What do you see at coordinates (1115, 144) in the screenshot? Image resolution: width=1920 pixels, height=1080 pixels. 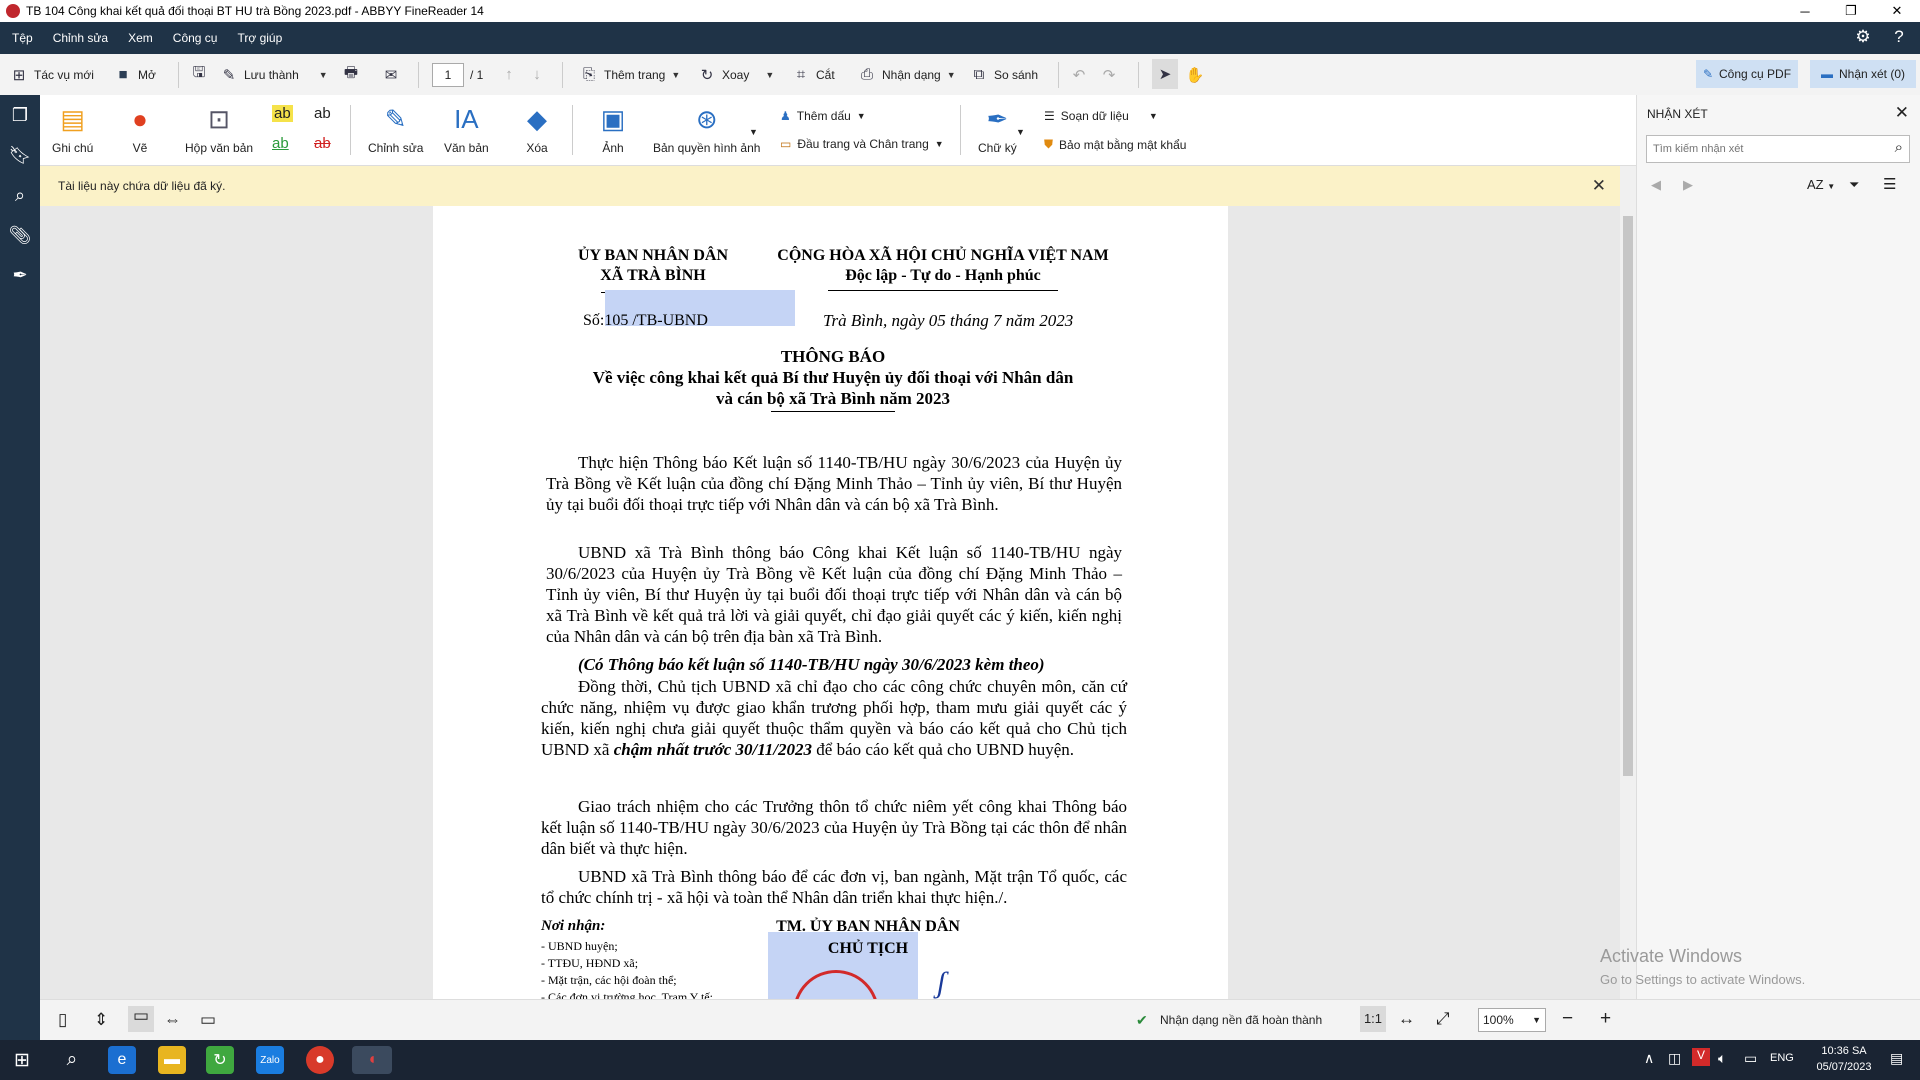 I see `password-protect-button: ⛊ Bảo mật bằng mật khẩu` at bounding box center [1115, 144].